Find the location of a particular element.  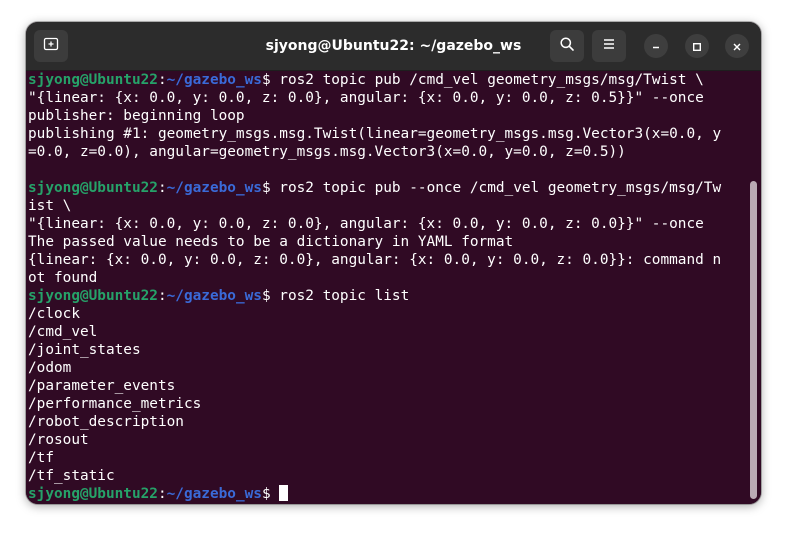

output-text: /robot_description is located at coordinates (106, 422).